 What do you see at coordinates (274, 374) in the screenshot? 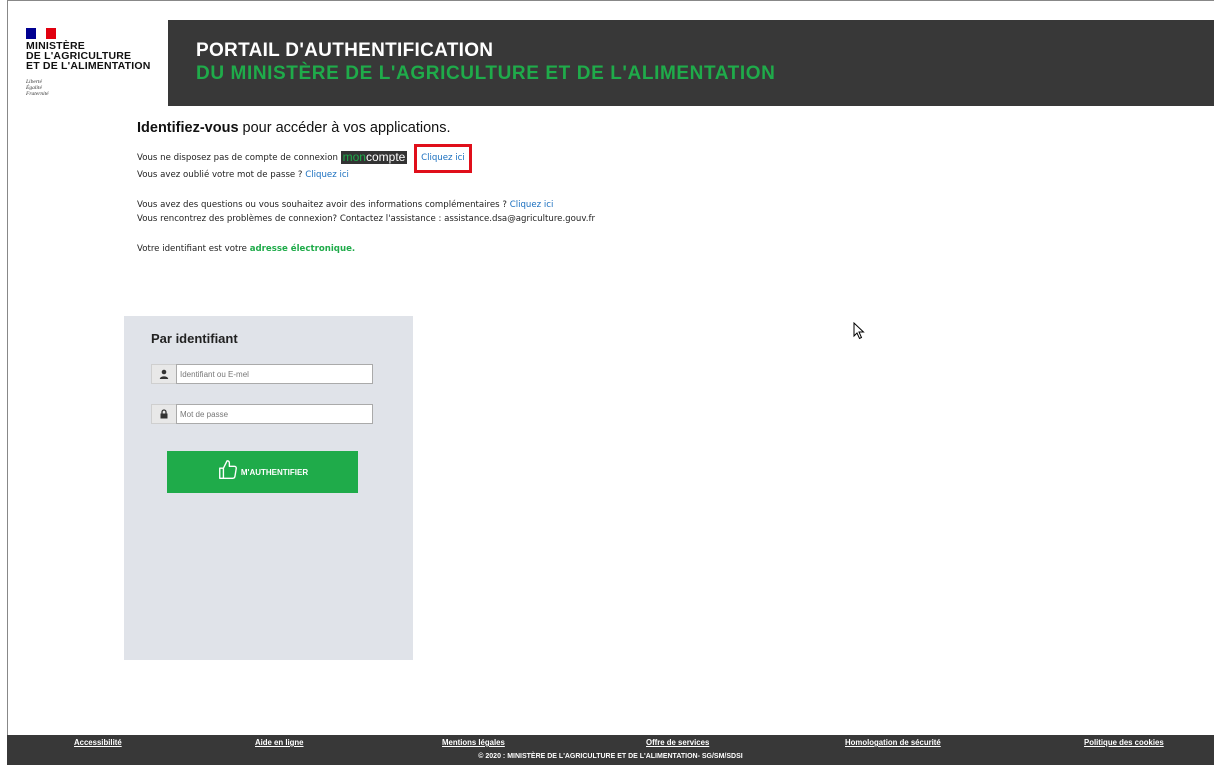
I see `username-input` at bounding box center [274, 374].